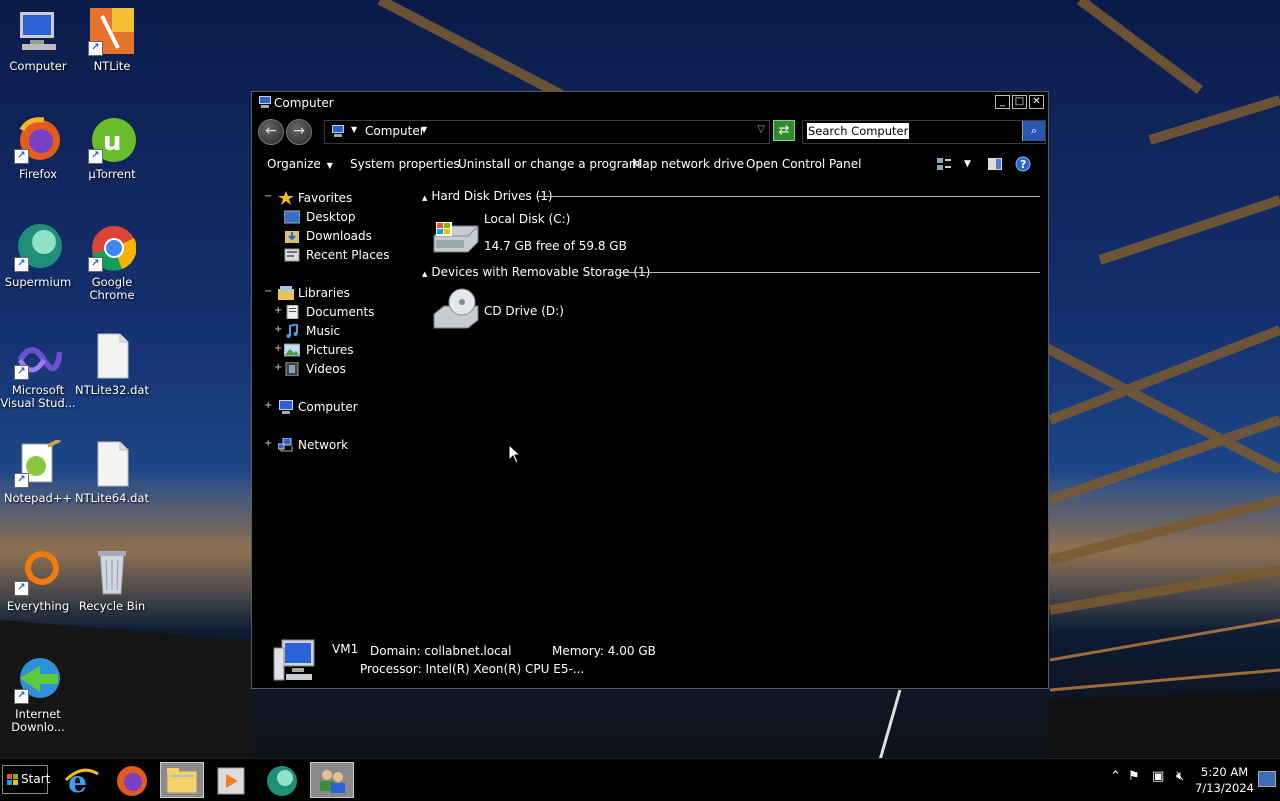 This screenshot has width=1280, height=801. I want to click on mouse-cursor-icon, so click(515, 454).